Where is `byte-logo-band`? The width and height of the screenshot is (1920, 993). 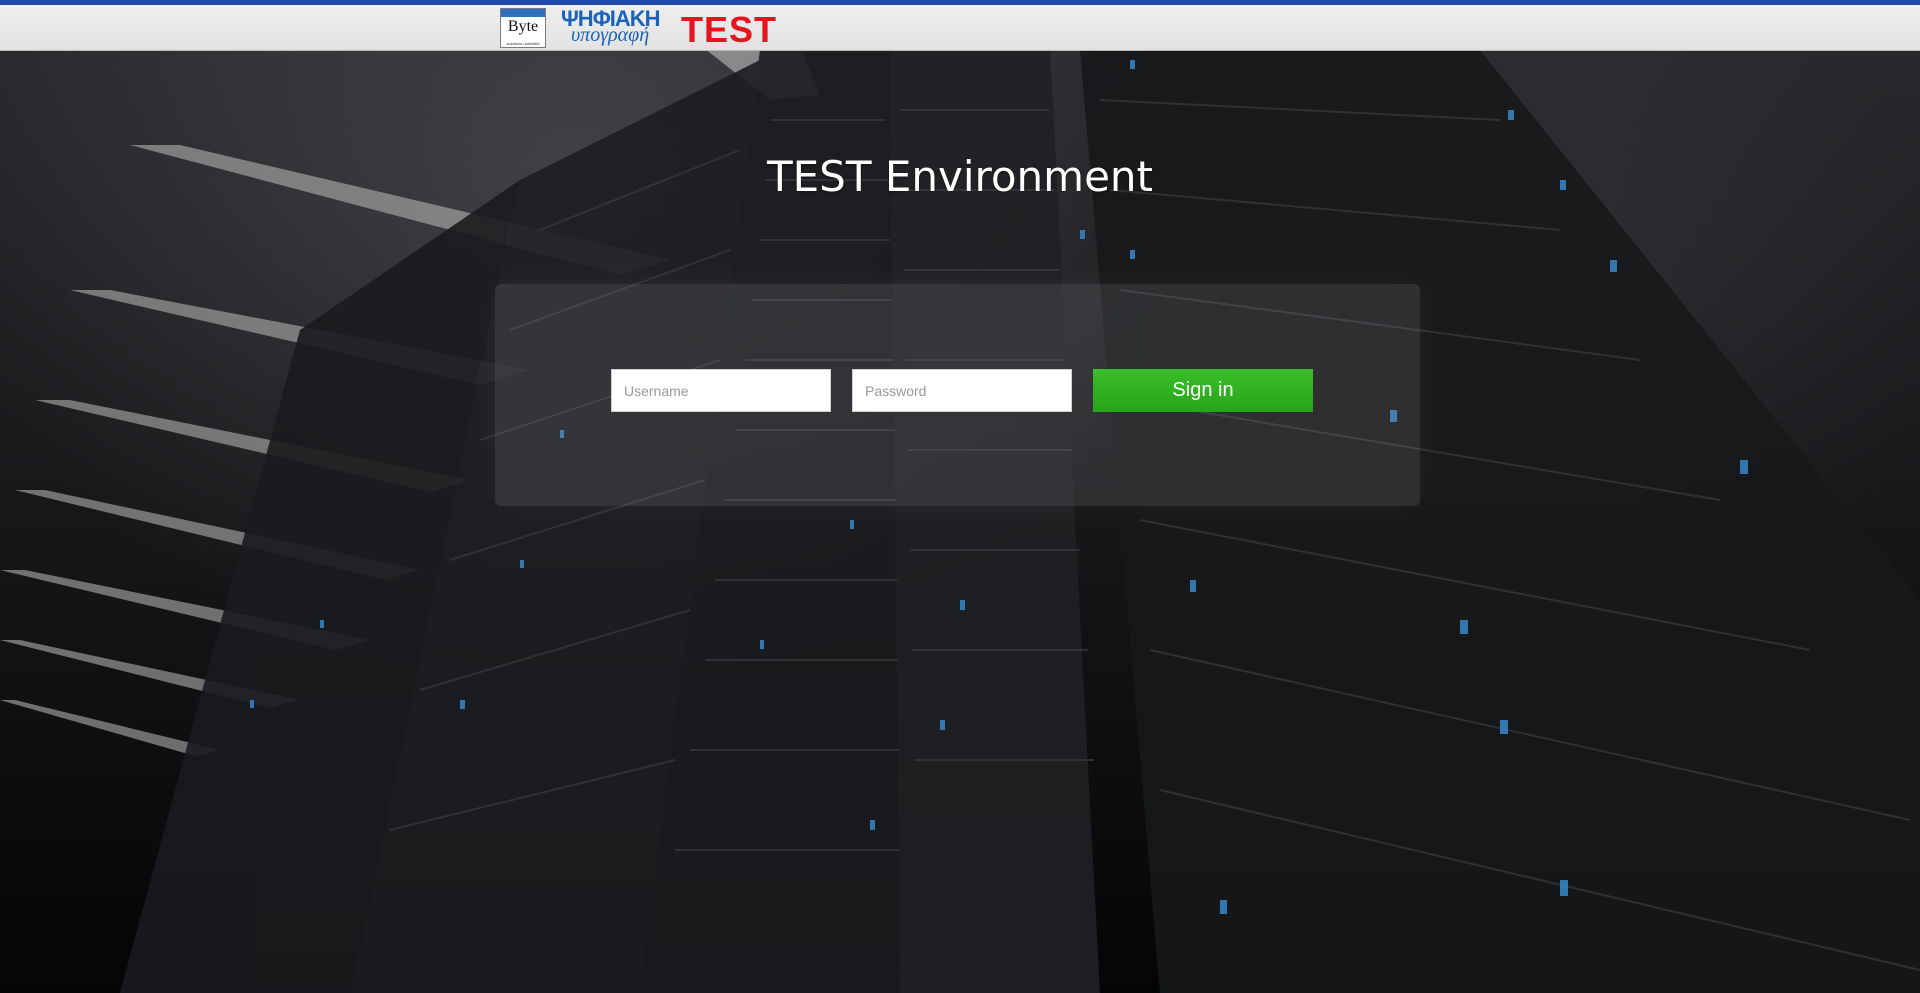
byte-logo-band is located at coordinates (523, 13).